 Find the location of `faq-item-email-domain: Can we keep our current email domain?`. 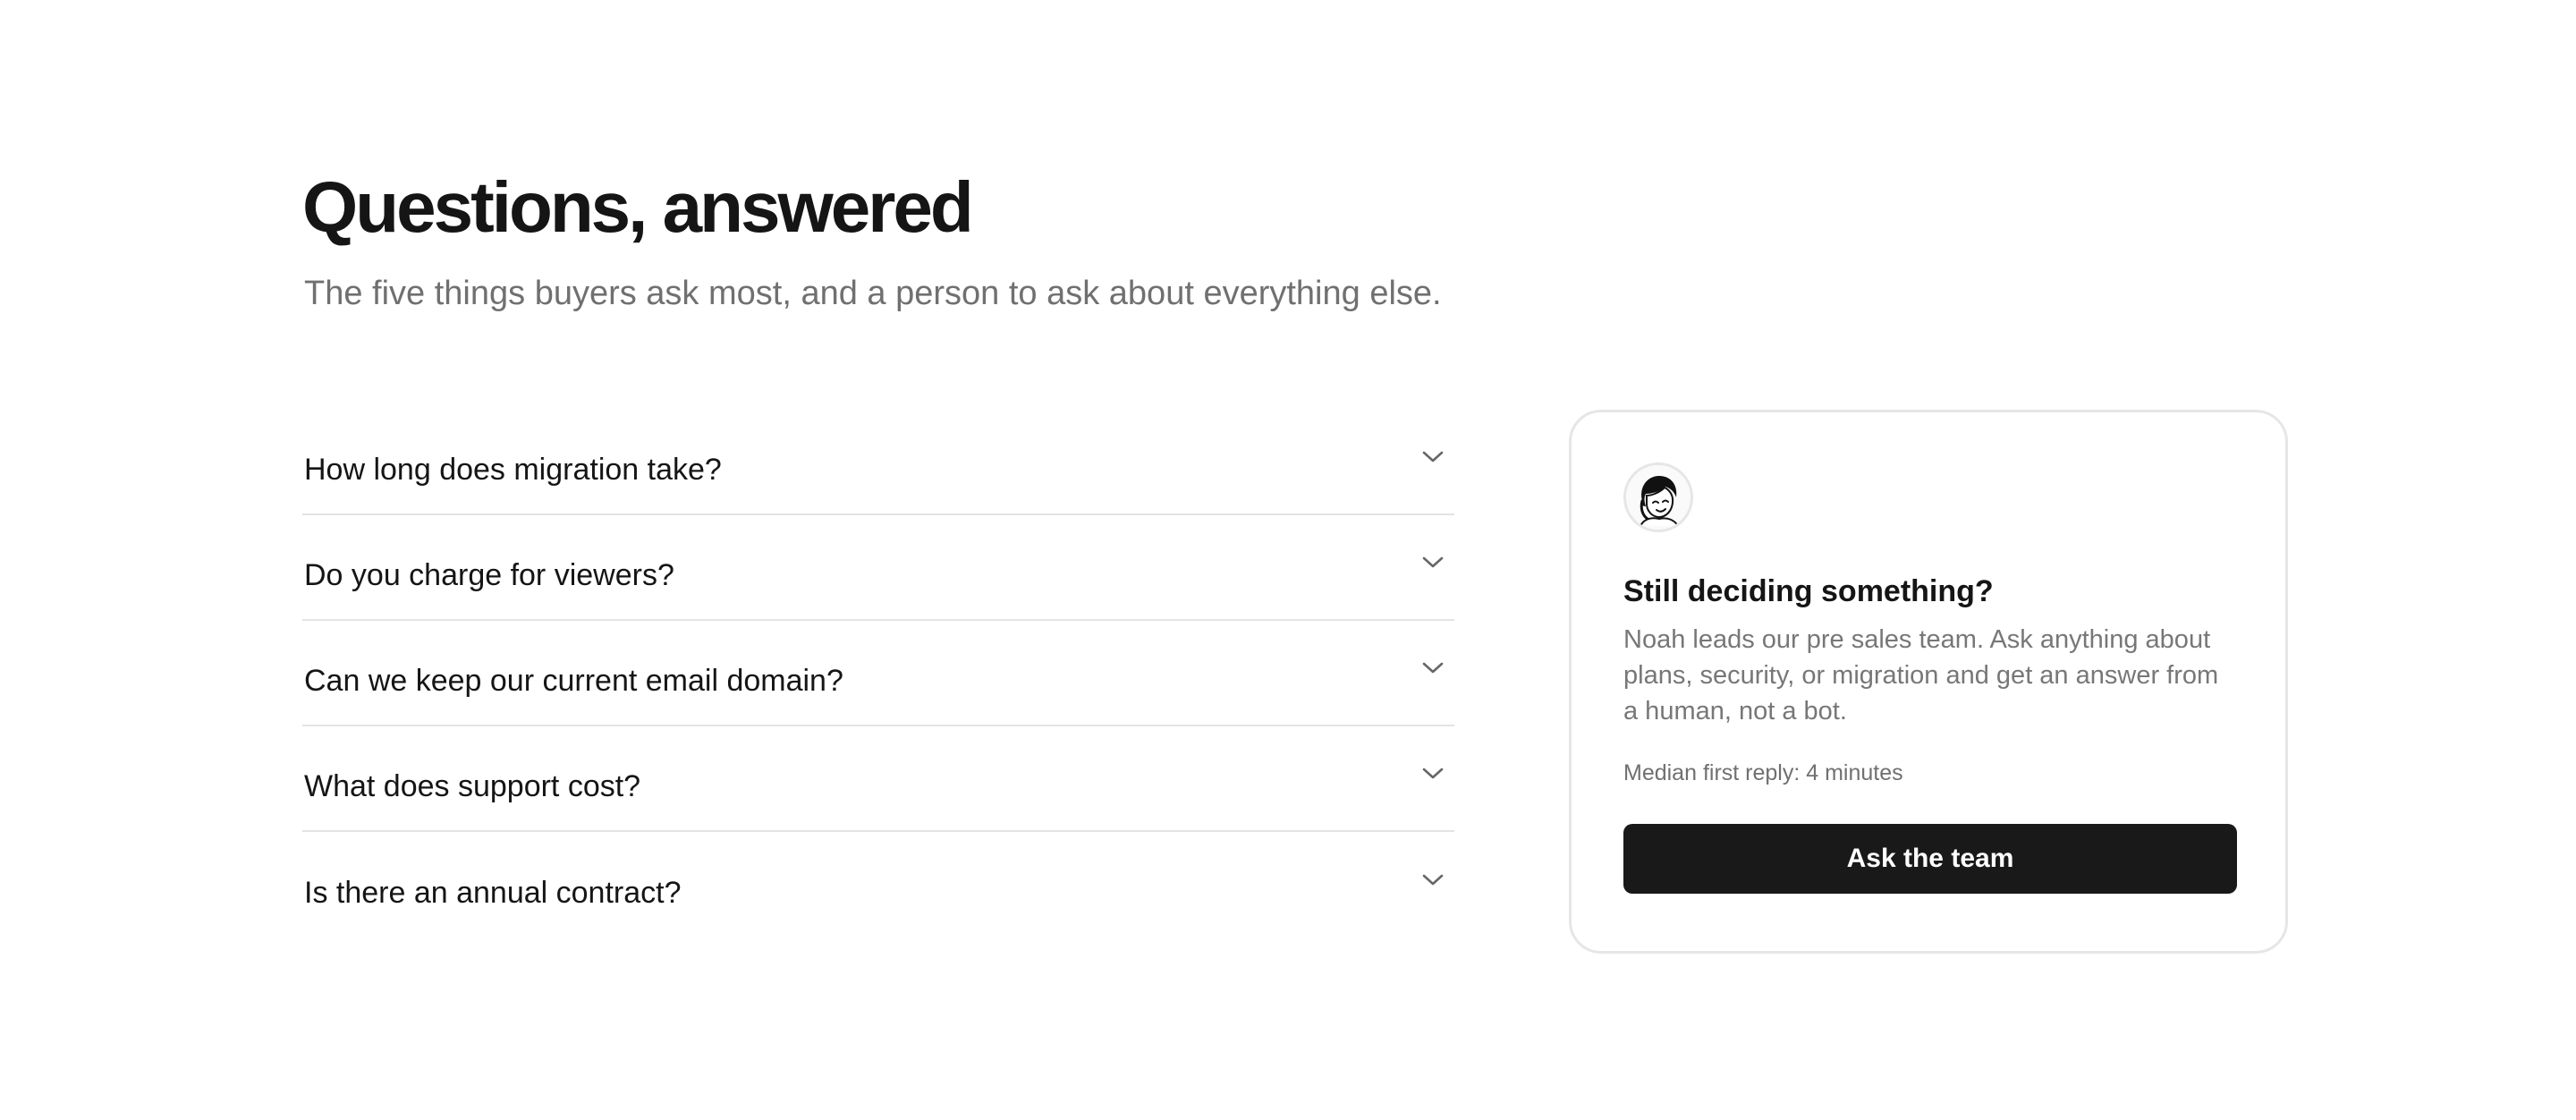

faq-item-email-domain: Can we keep our current email domain? is located at coordinates (878, 673).